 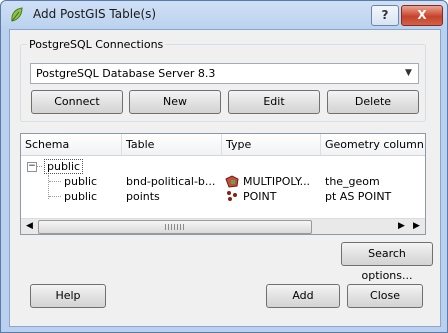 I want to click on connections-legend: PostgreSQL Connections, so click(x=96, y=44).